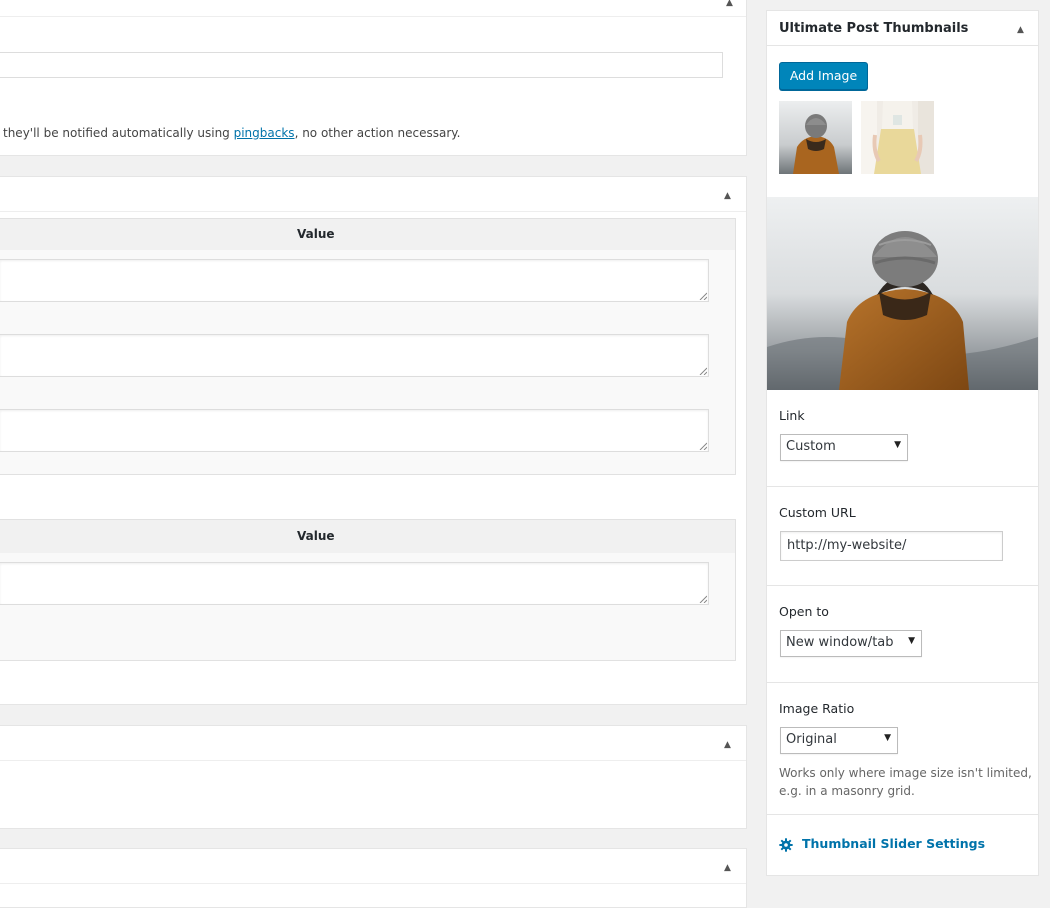 Image resolution: width=1050 pixels, height=908 pixels. I want to click on link-select: Custom ▼, so click(844, 447).